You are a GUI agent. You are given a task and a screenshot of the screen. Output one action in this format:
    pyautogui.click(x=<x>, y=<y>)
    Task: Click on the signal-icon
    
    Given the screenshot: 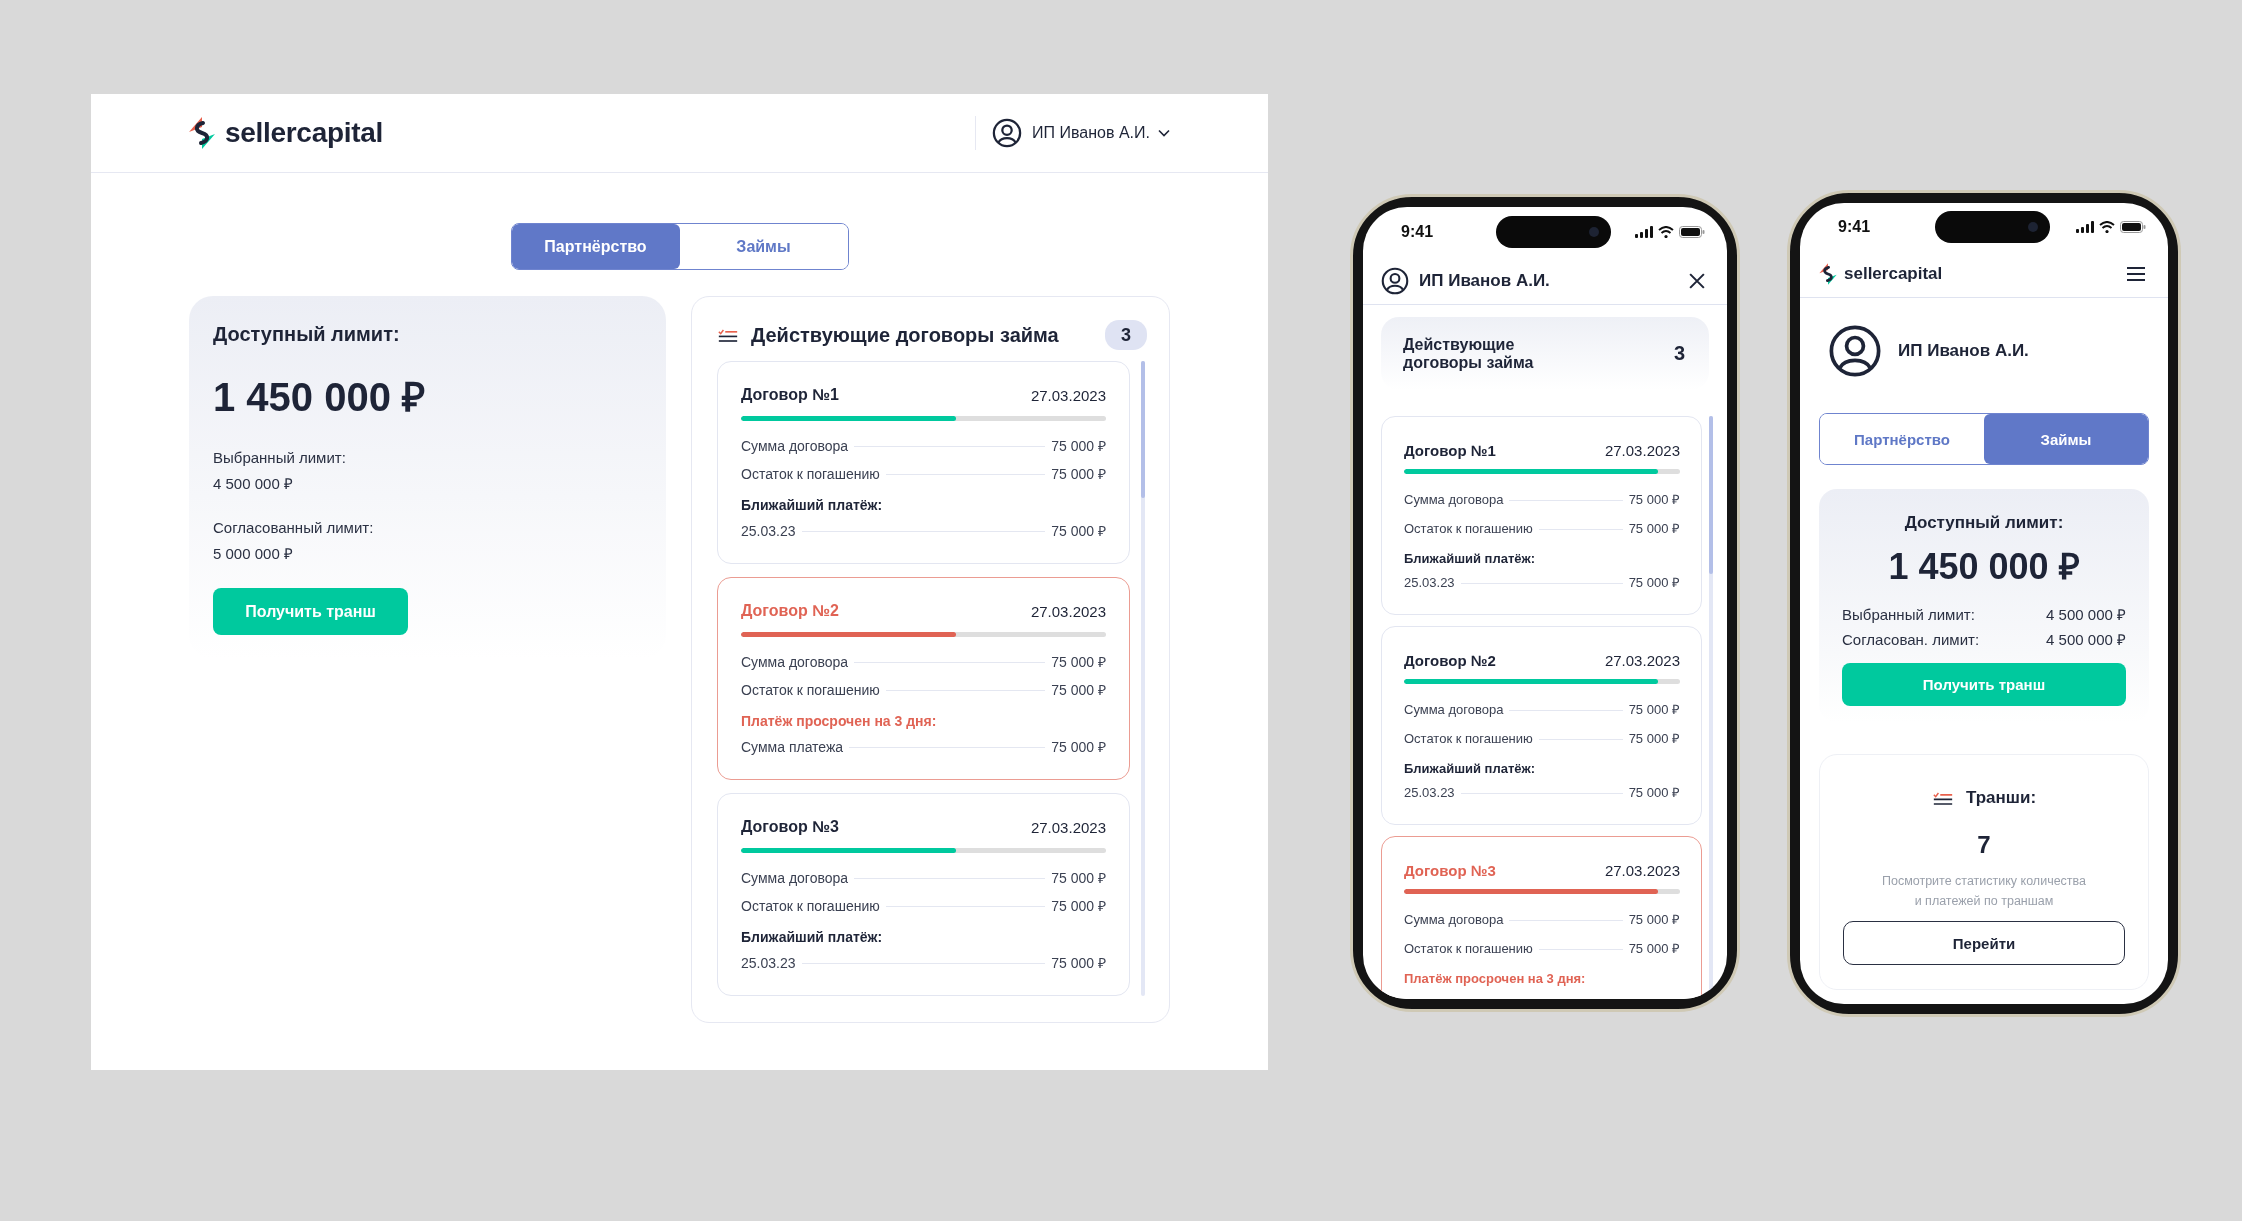 What is the action you would take?
    pyautogui.click(x=1644, y=232)
    